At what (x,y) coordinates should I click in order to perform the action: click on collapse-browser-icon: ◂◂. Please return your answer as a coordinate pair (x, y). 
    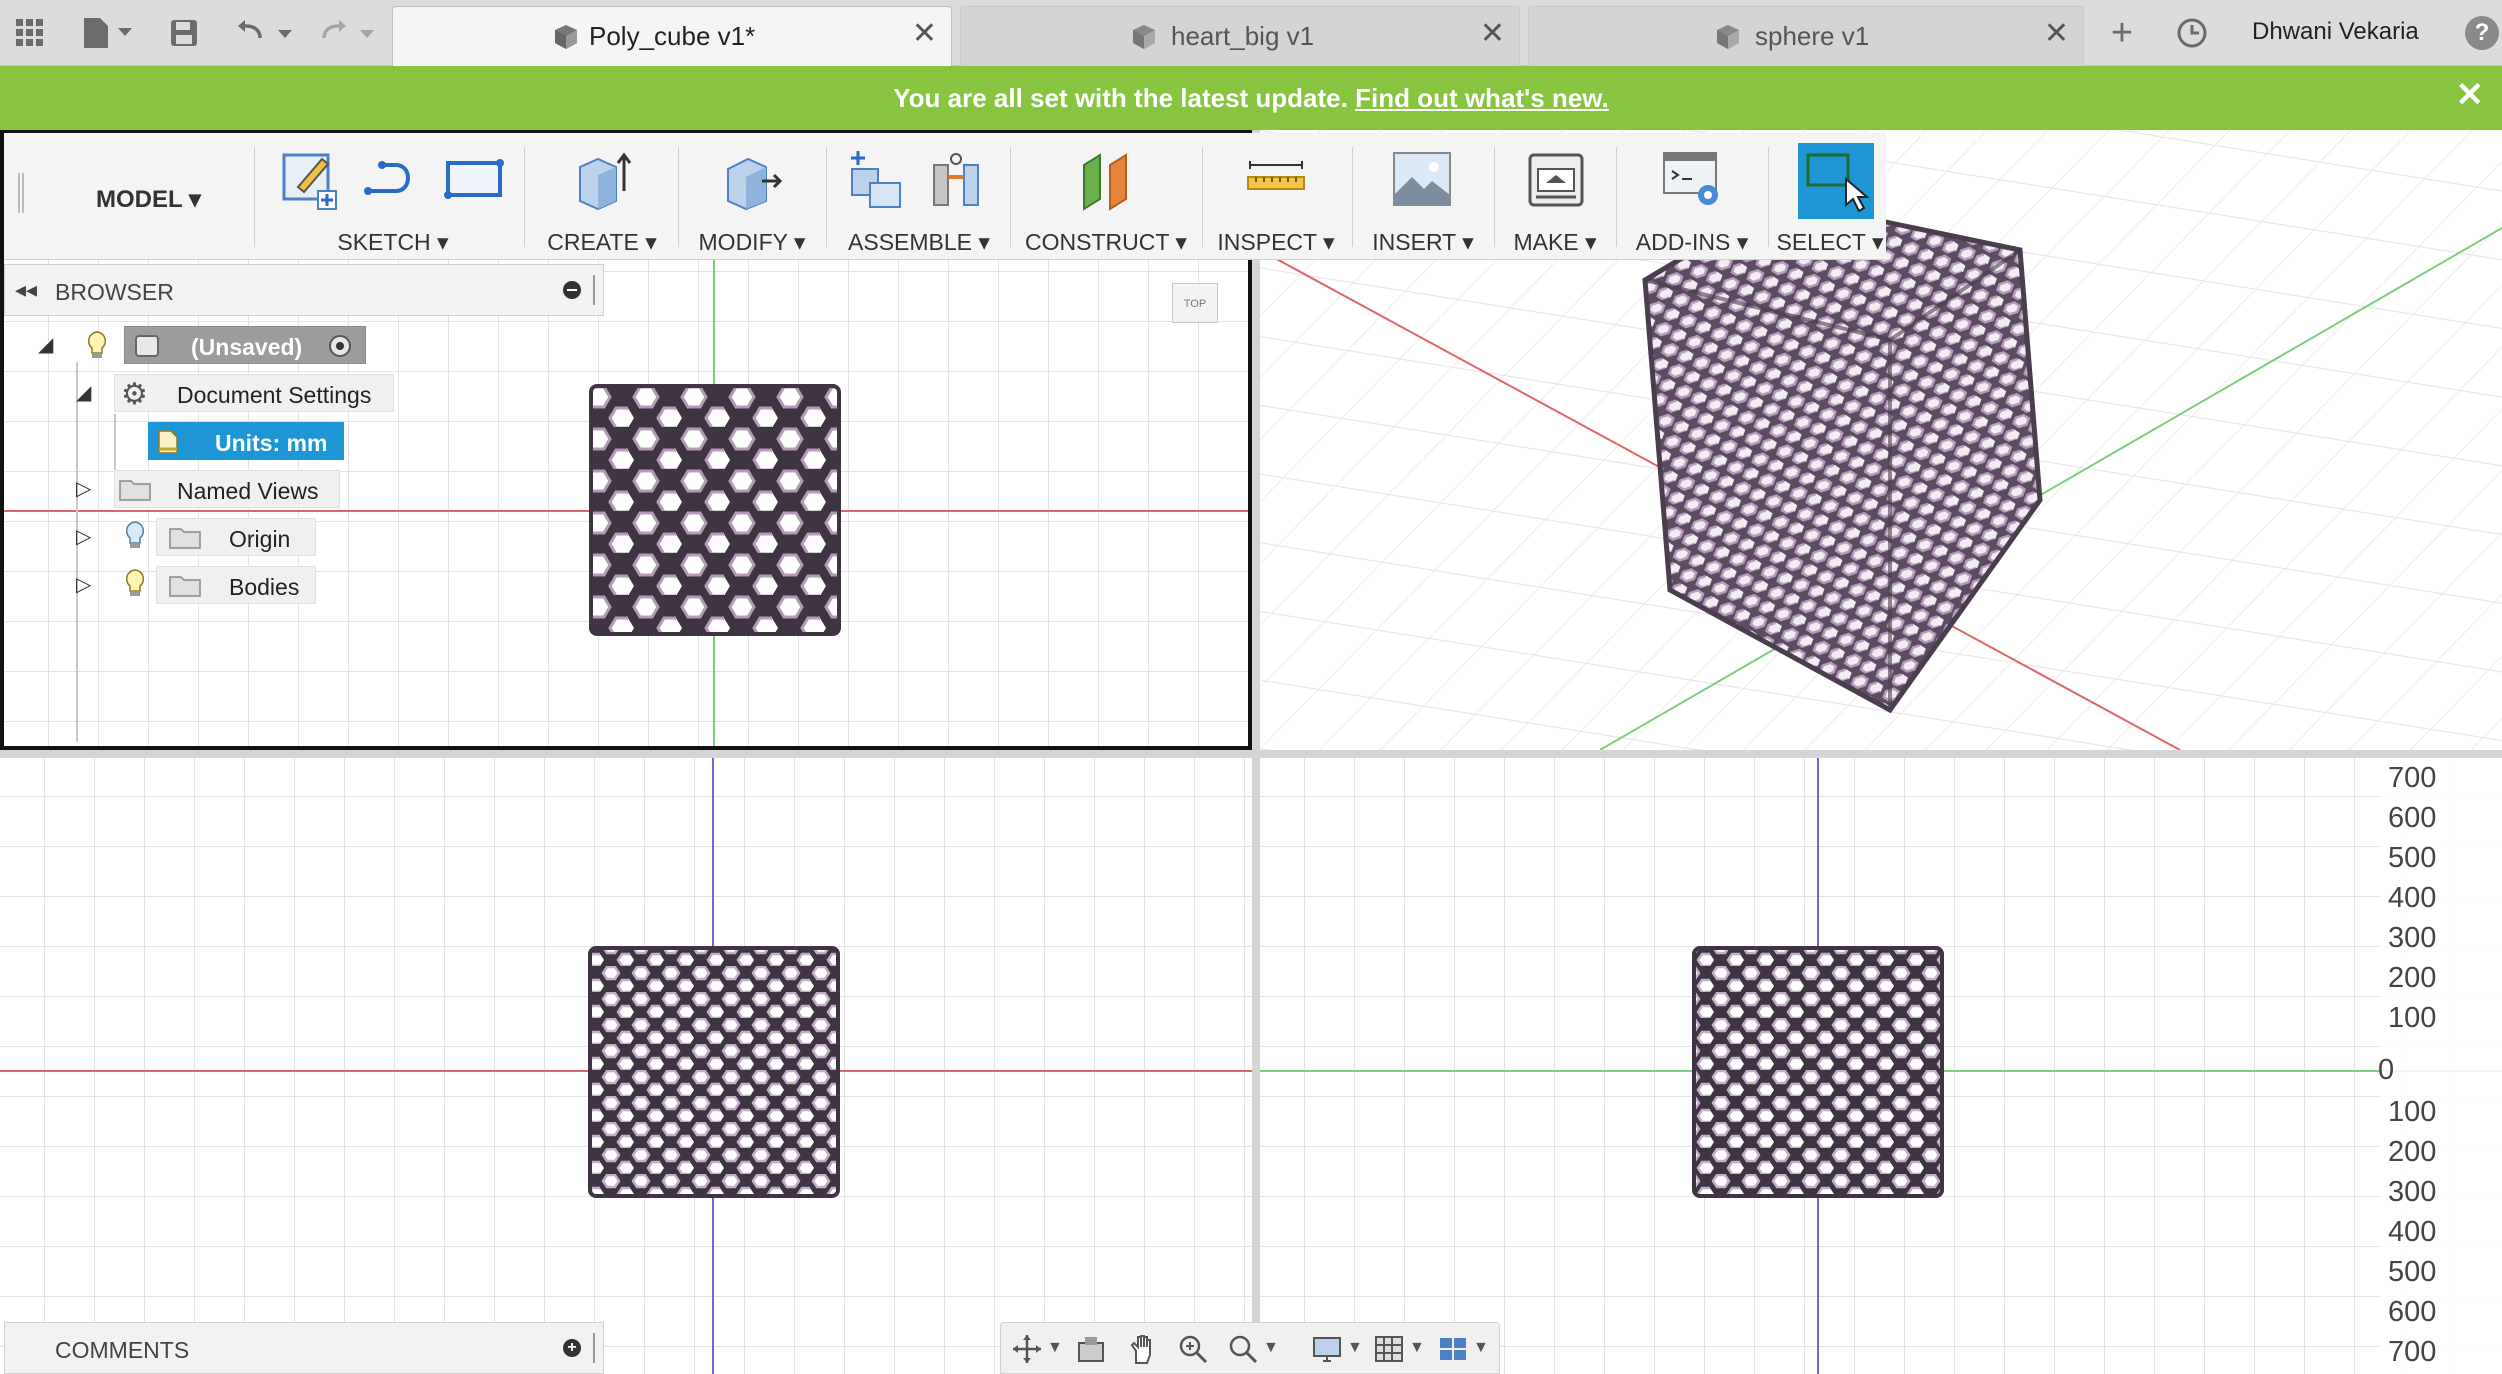
    Looking at the image, I should click on (26, 290).